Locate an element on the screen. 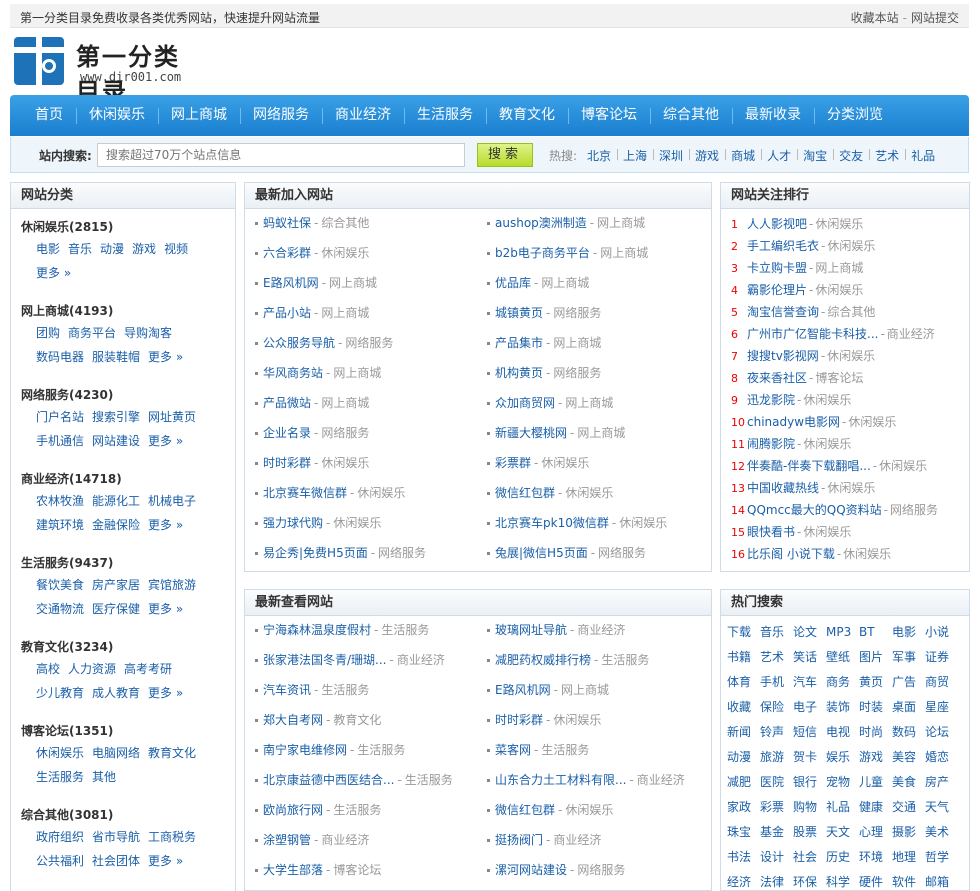  site-link: 大学生部落 is located at coordinates (293, 870).